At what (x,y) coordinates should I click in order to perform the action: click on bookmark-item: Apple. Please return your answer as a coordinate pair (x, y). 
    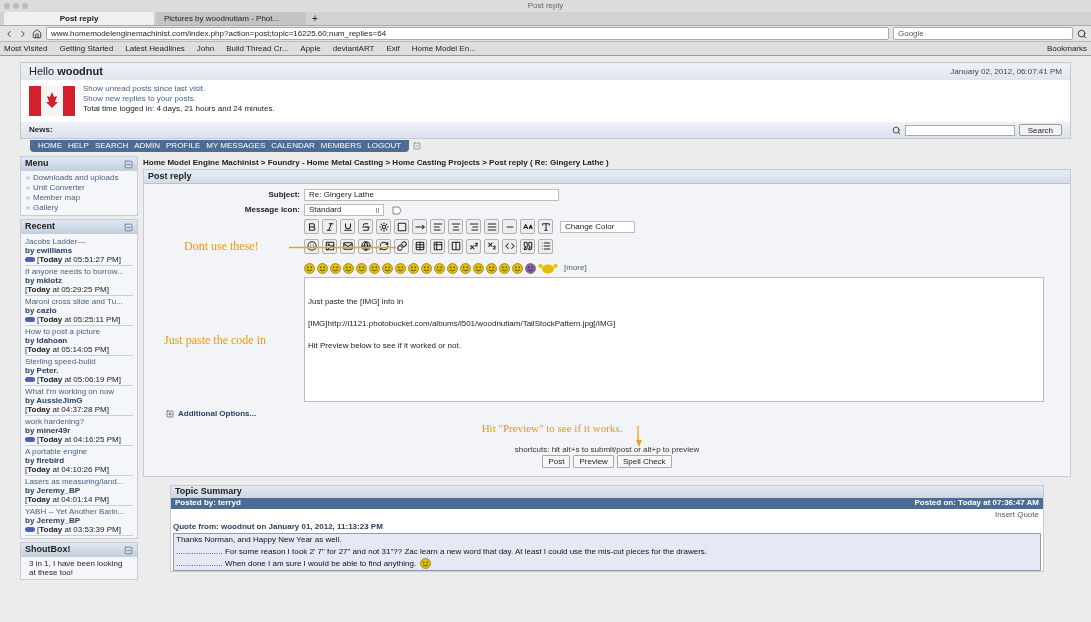
    Looking at the image, I should click on (310, 48).